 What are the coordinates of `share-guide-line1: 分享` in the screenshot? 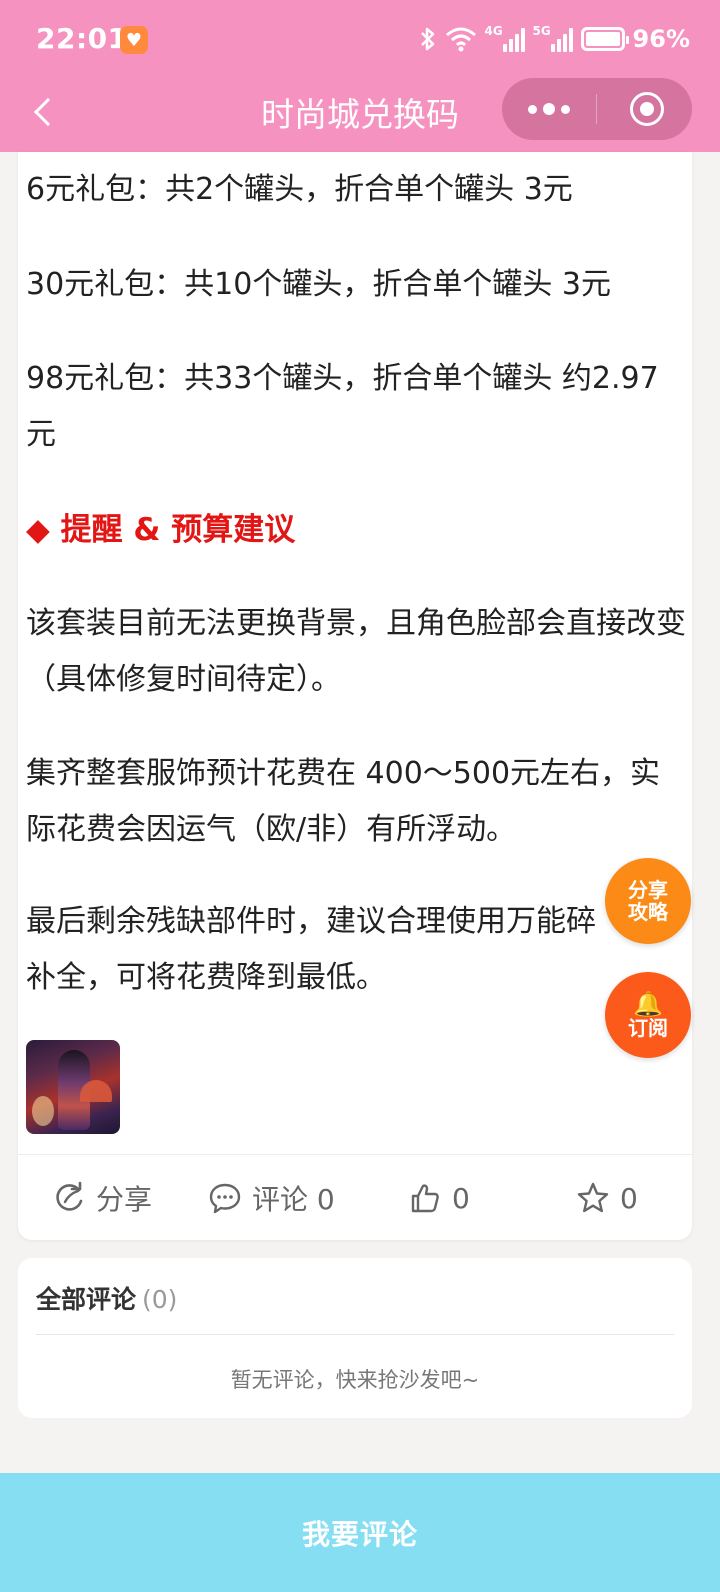 It's located at (648, 890).